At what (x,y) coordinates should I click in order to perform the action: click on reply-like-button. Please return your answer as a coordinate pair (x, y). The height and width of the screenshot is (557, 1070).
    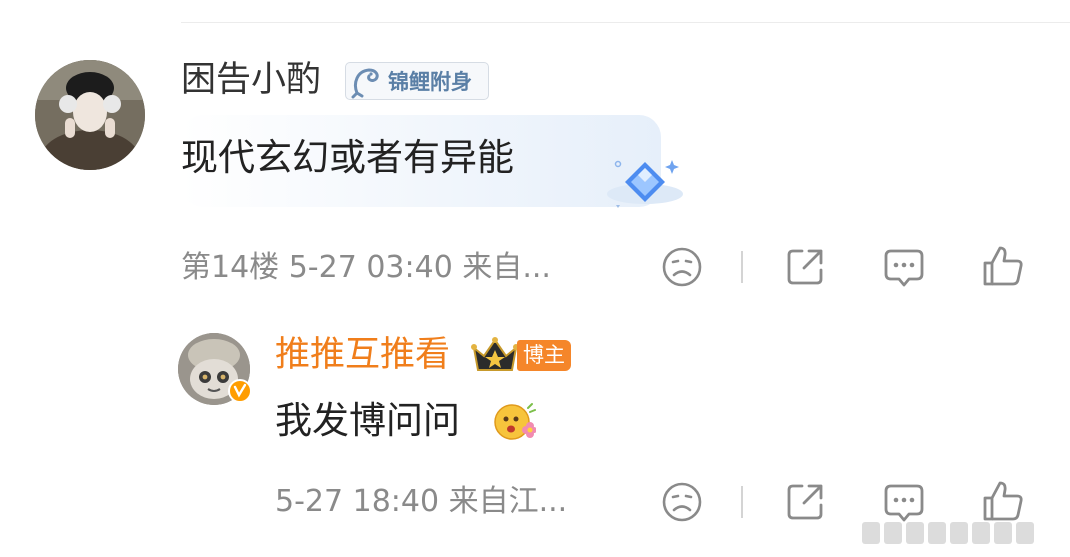
    Looking at the image, I should click on (1003, 501).